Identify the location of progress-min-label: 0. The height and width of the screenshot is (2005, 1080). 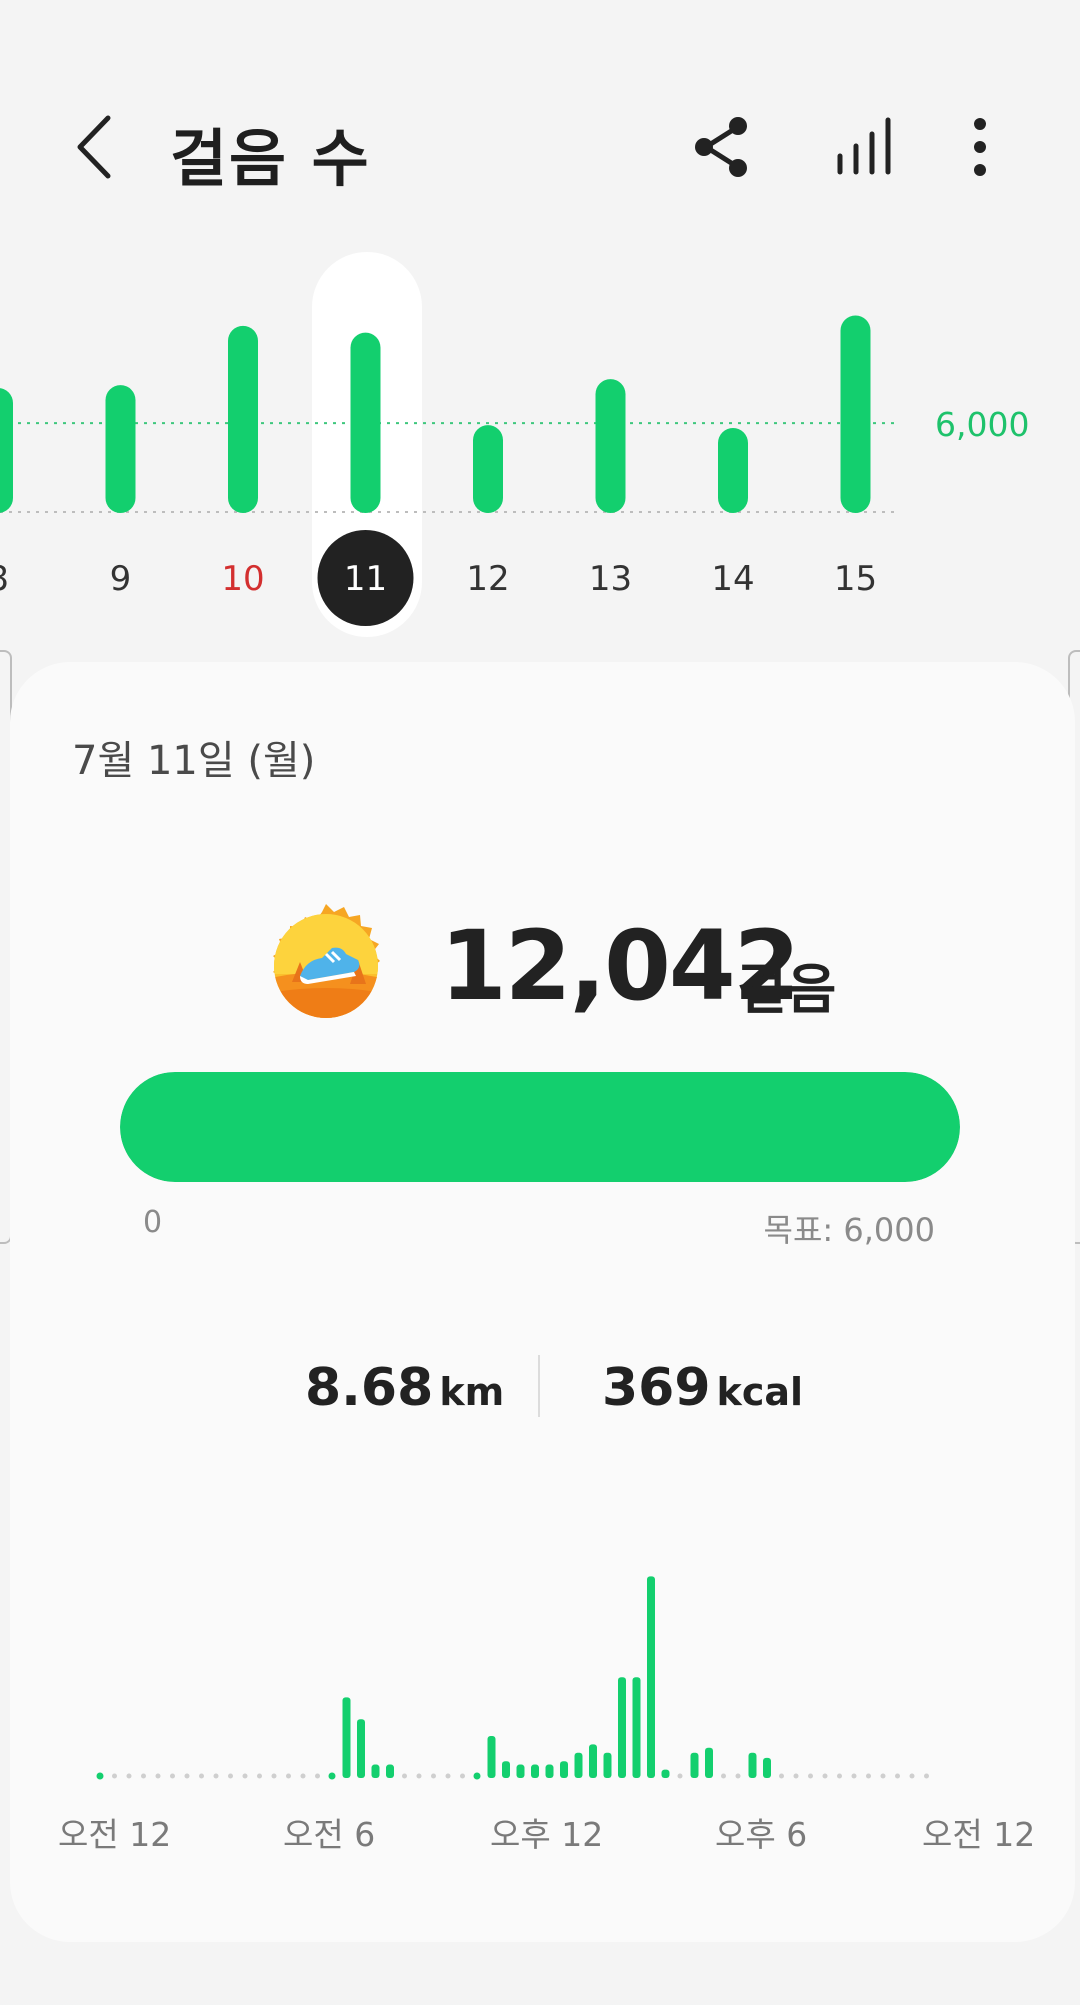
(153, 1222).